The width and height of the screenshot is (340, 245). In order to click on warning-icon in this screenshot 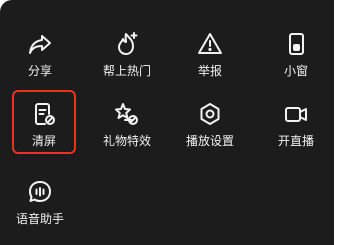, I will do `click(210, 44)`.